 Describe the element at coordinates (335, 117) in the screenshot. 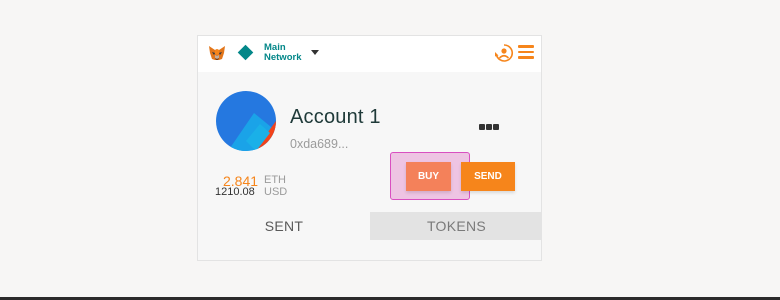

I see `account-name: Account 1` at that location.